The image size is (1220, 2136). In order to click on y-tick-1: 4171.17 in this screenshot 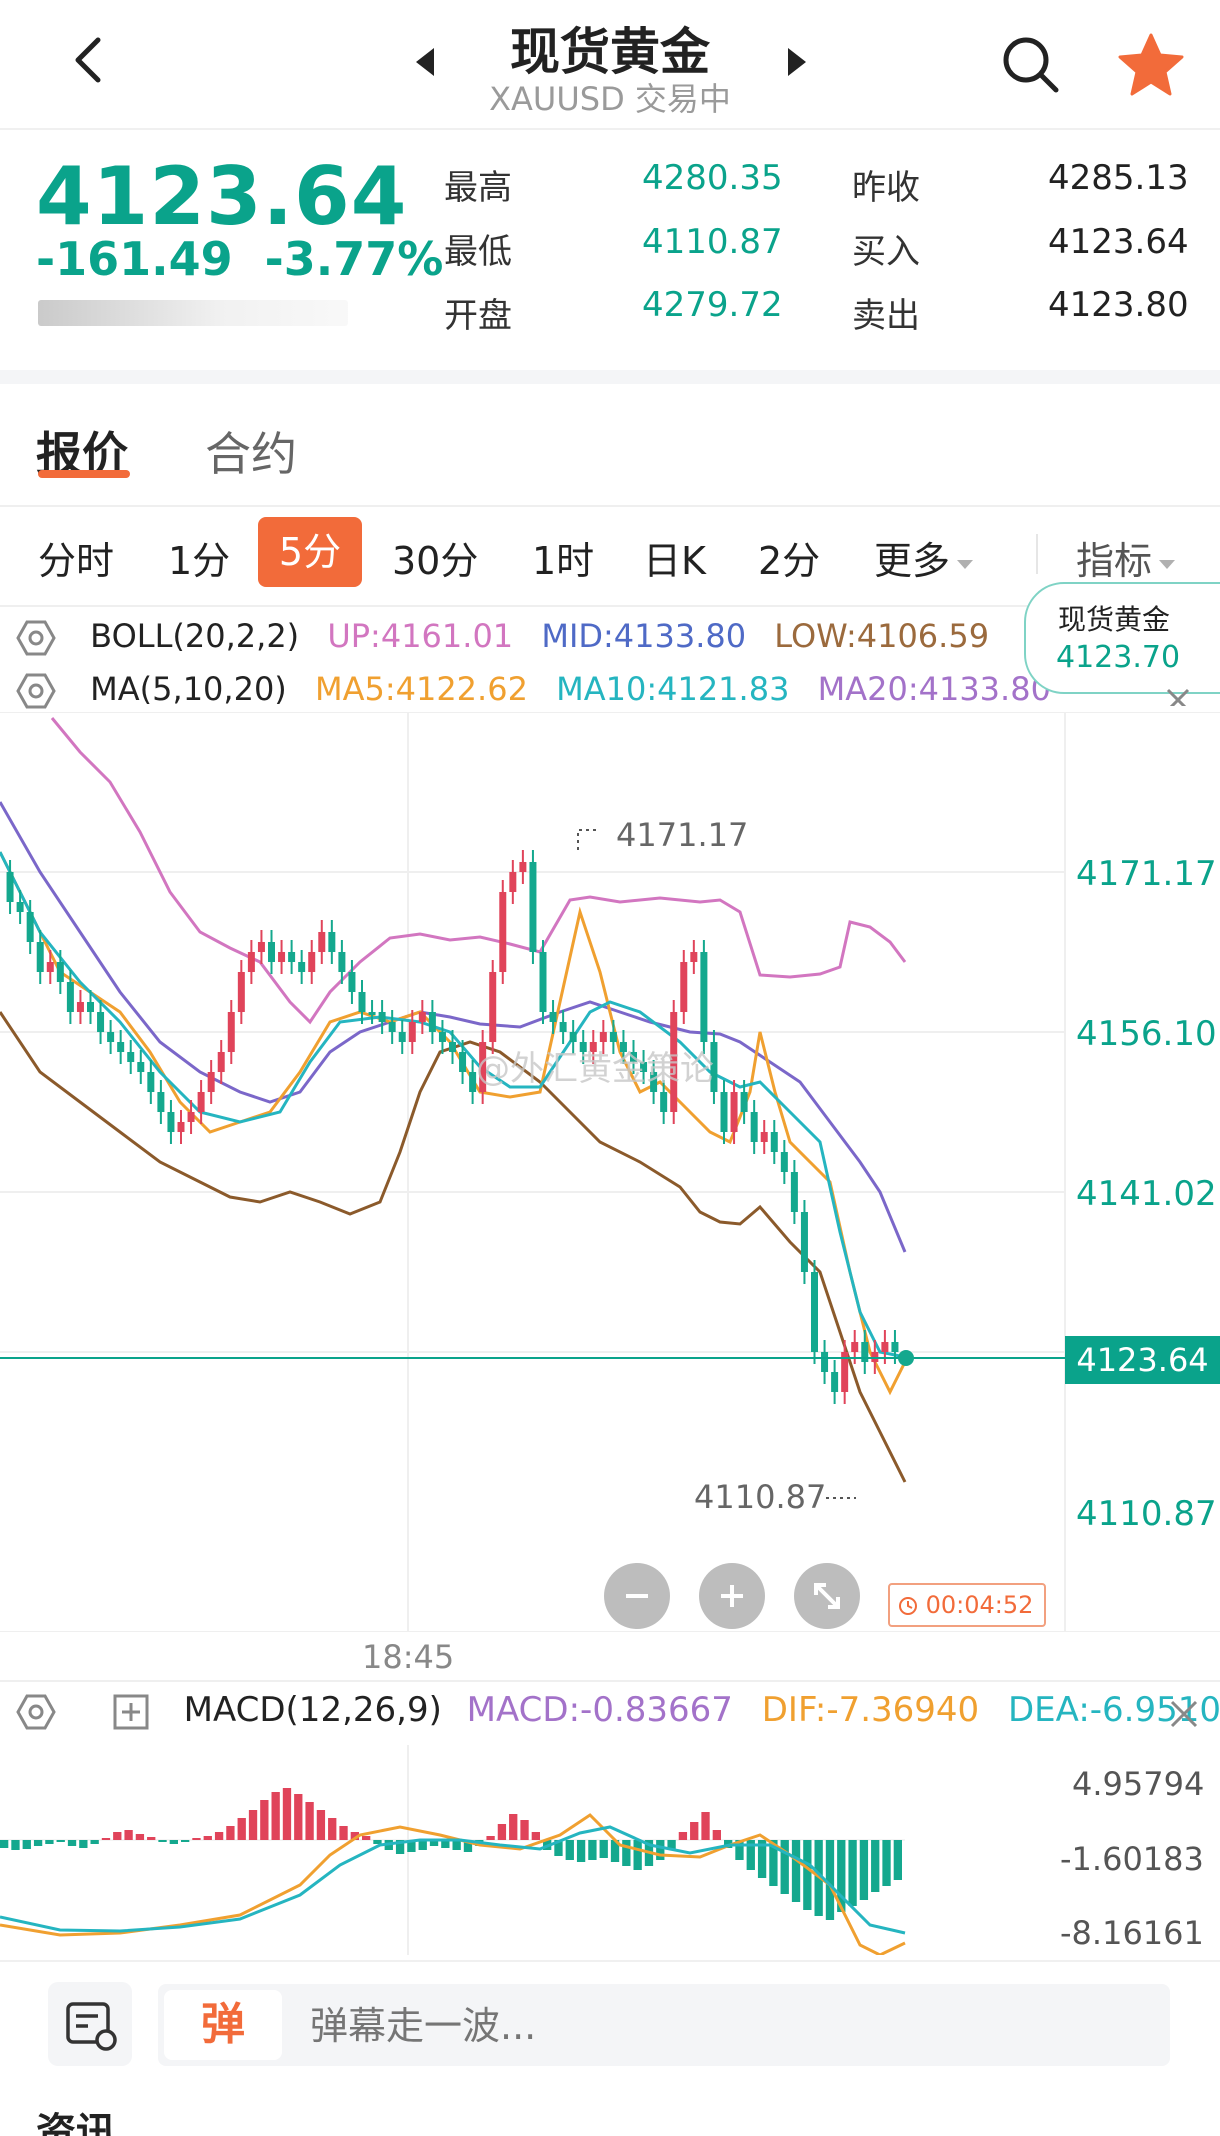, I will do `click(1146, 874)`.